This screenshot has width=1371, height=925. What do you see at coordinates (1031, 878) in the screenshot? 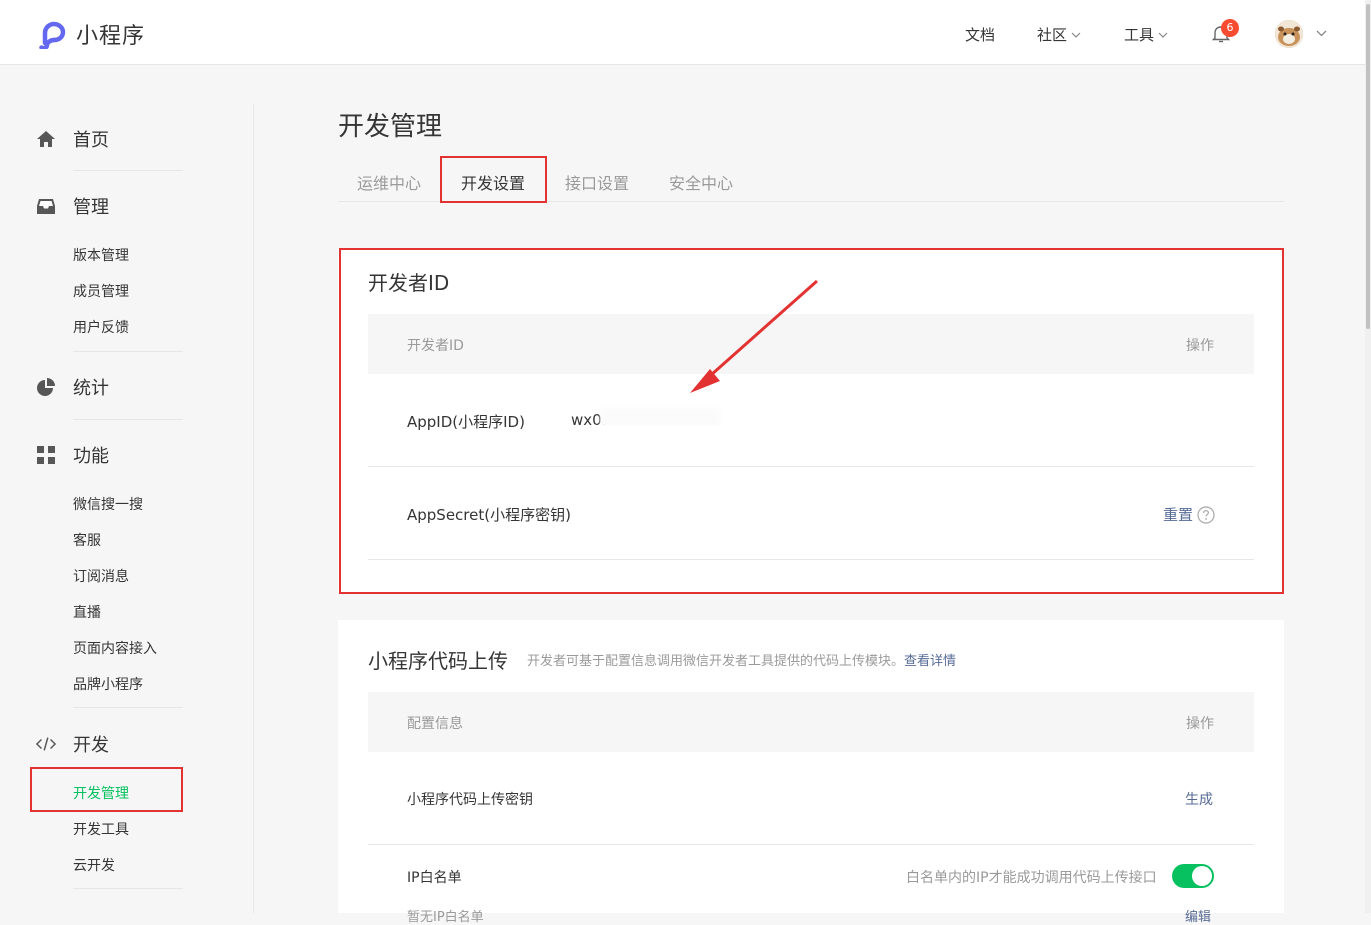
I see `ip-whitelist-hint: 白名单内的IP才能成功调用代码上传接口` at bounding box center [1031, 878].